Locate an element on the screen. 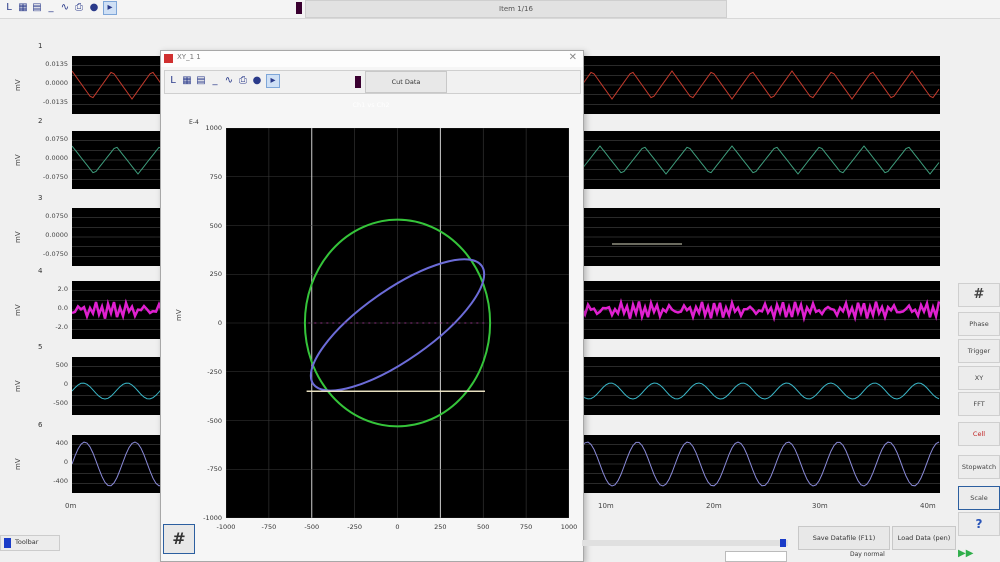 This screenshot has height=562, width=1000. channel-number: 3 is located at coordinates (40, 198).